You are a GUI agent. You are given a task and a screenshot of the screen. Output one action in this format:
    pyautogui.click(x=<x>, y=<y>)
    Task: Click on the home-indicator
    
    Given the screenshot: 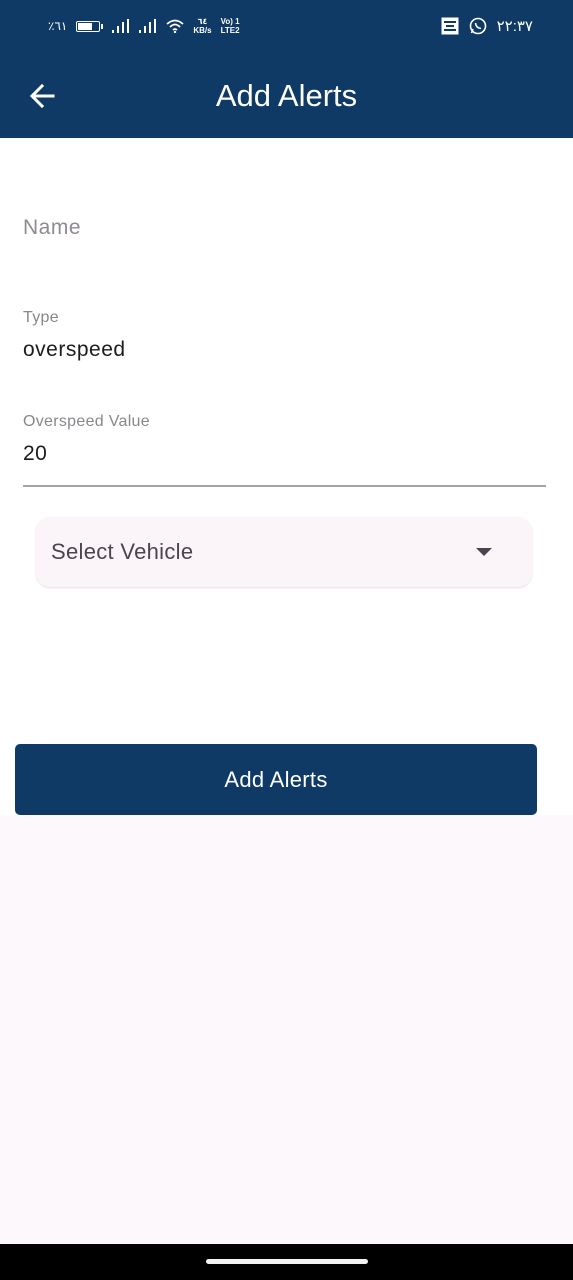 What is the action you would take?
    pyautogui.click(x=287, y=1261)
    